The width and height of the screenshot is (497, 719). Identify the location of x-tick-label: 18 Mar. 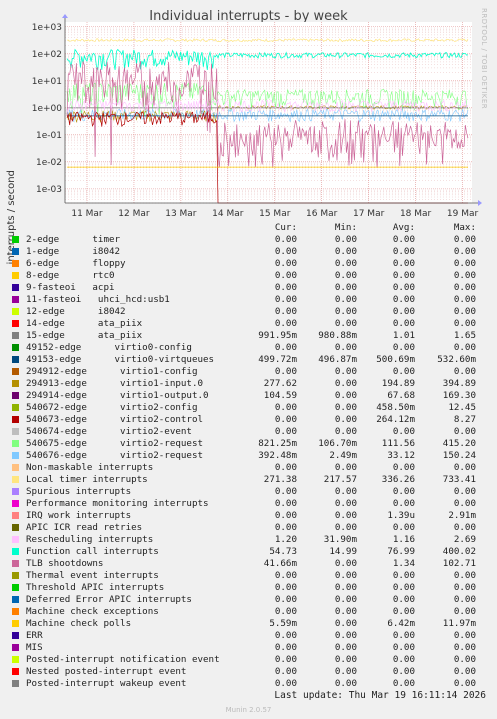
(416, 214).